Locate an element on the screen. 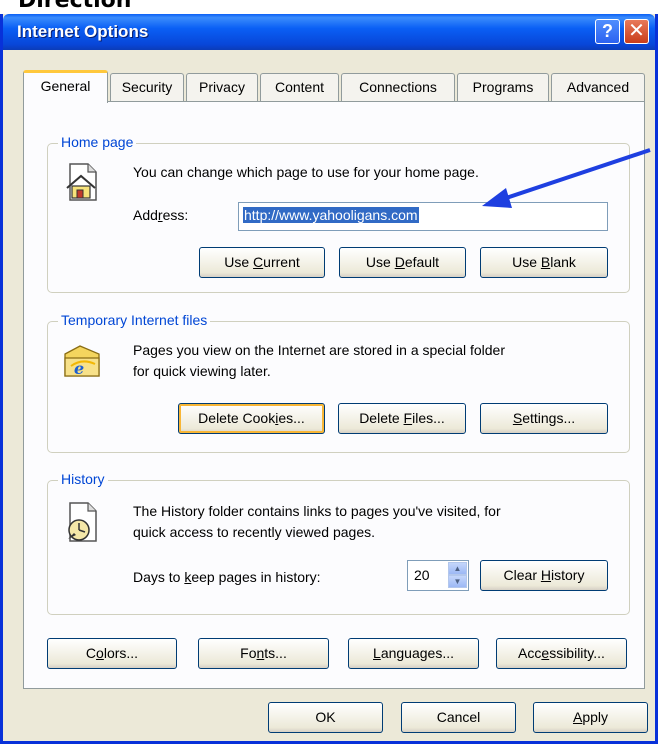 Image resolution: width=658 pixels, height=744 pixels. temp-files-legend: Temporary Internet files is located at coordinates (134, 320).